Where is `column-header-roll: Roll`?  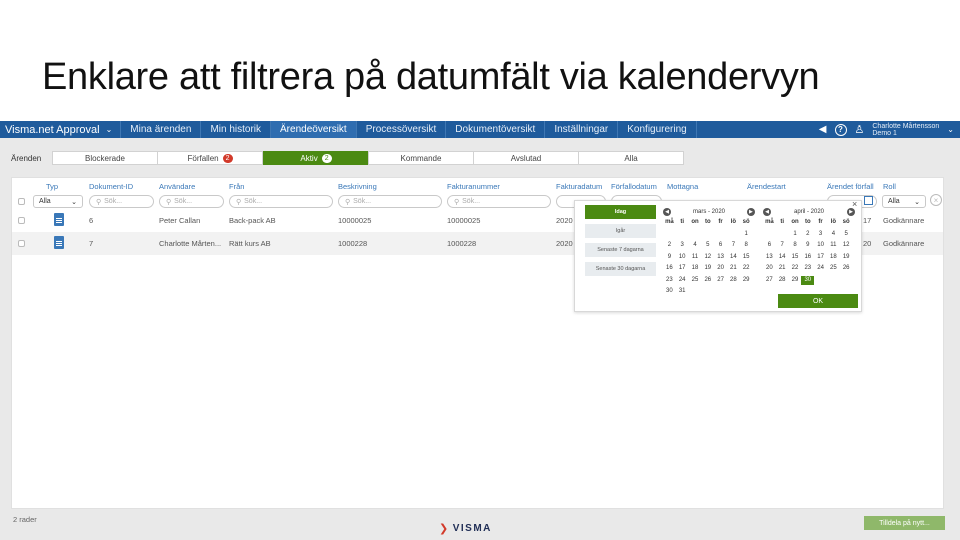
column-header-roll: Roll is located at coordinates (889, 186).